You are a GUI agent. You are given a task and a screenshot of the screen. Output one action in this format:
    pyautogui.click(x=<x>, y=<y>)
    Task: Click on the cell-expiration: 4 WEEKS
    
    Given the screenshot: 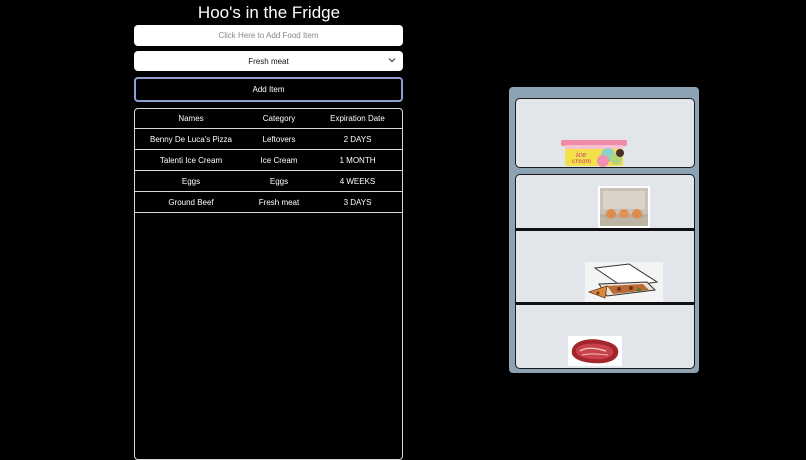 What is the action you would take?
    pyautogui.click(x=357, y=181)
    